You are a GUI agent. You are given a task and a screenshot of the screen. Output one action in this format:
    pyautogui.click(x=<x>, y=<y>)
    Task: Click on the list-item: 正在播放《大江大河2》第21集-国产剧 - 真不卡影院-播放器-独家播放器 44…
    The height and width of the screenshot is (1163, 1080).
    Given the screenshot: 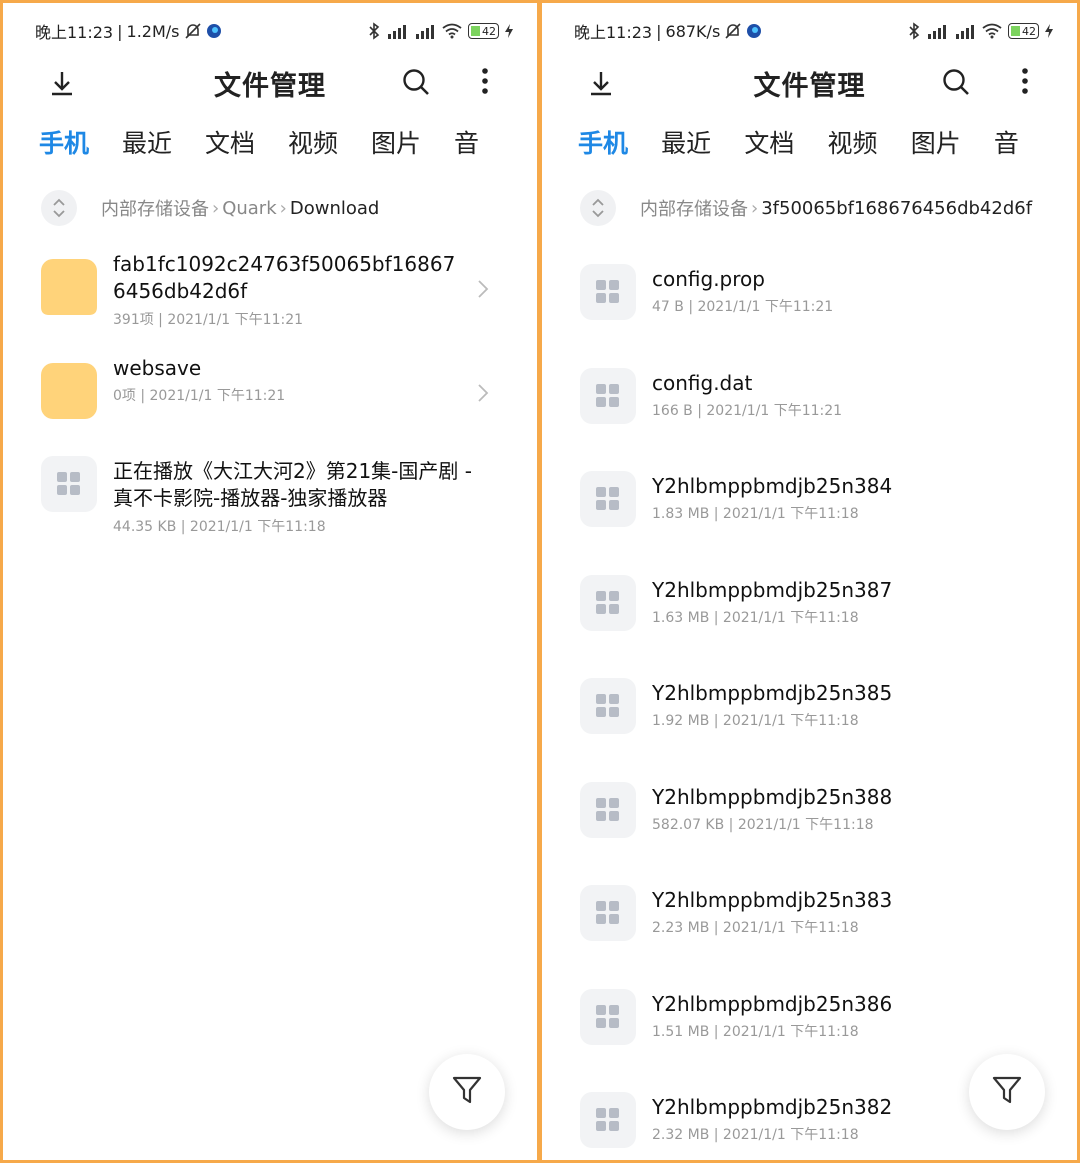 What is the action you would take?
    pyautogui.click(x=270, y=502)
    